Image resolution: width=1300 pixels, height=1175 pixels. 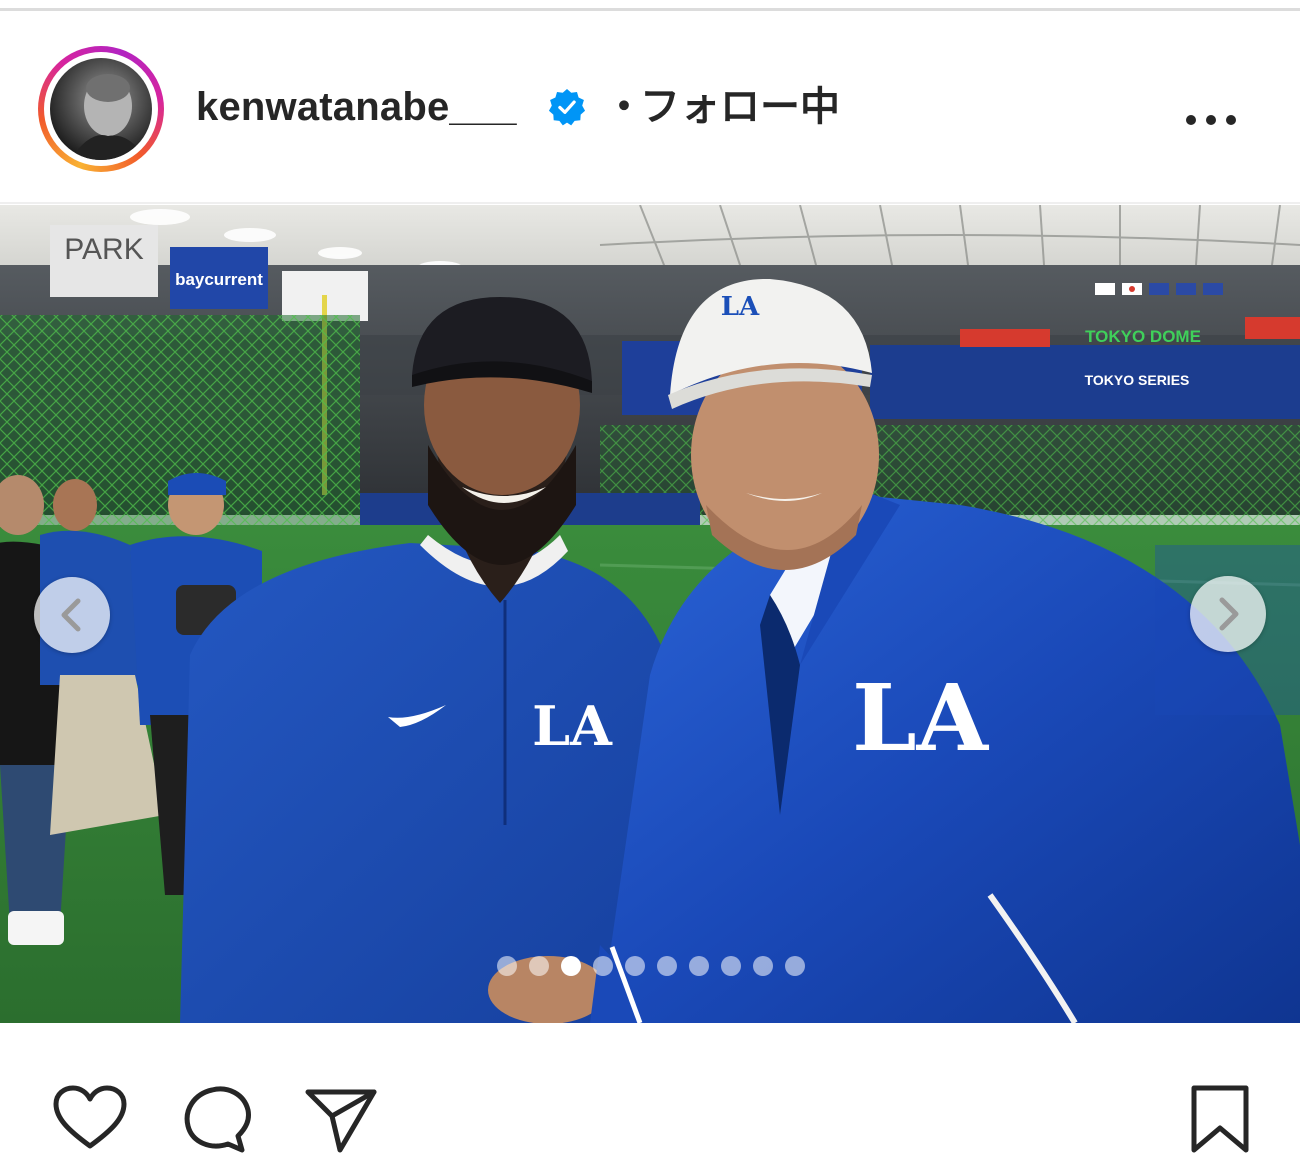 I want to click on tokyo-series-sign: TOKYO SERIES, so click(x=1137, y=380).